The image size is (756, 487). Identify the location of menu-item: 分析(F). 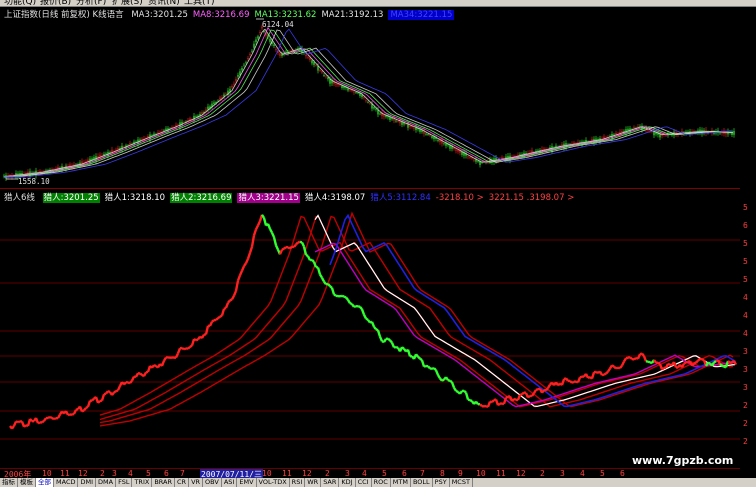
(91, 3).